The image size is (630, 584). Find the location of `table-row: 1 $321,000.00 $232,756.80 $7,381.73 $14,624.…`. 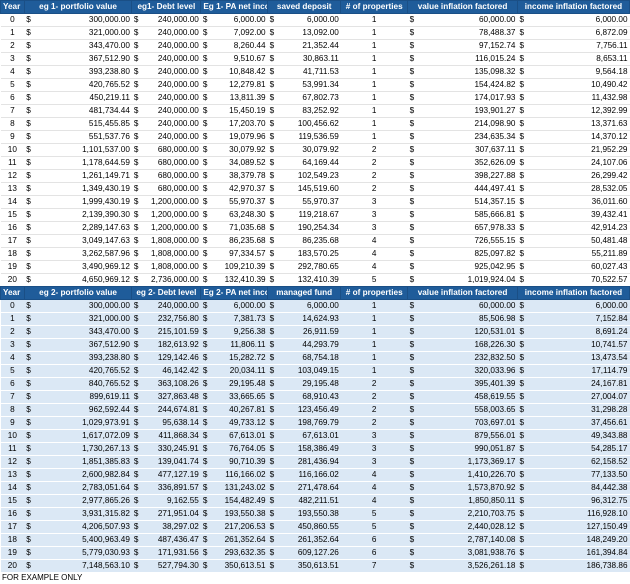

table-row: 1 $321,000.00 $232,756.80 $7,381.73 $14,624.… is located at coordinates (315, 319).